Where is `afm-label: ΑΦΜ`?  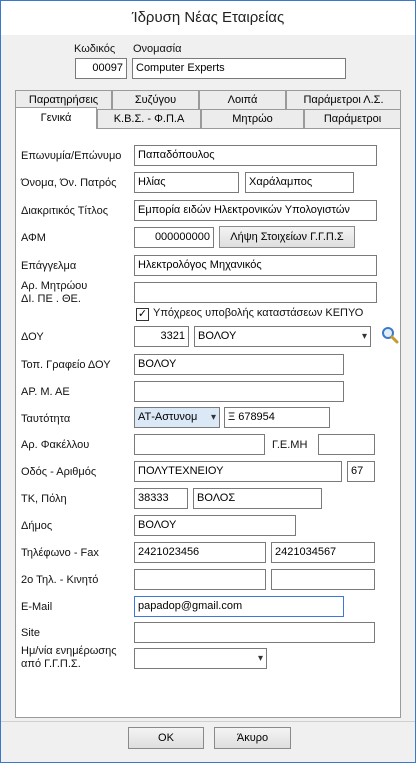 afm-label: ΑΦΜ is located at coordinates (33, 238).